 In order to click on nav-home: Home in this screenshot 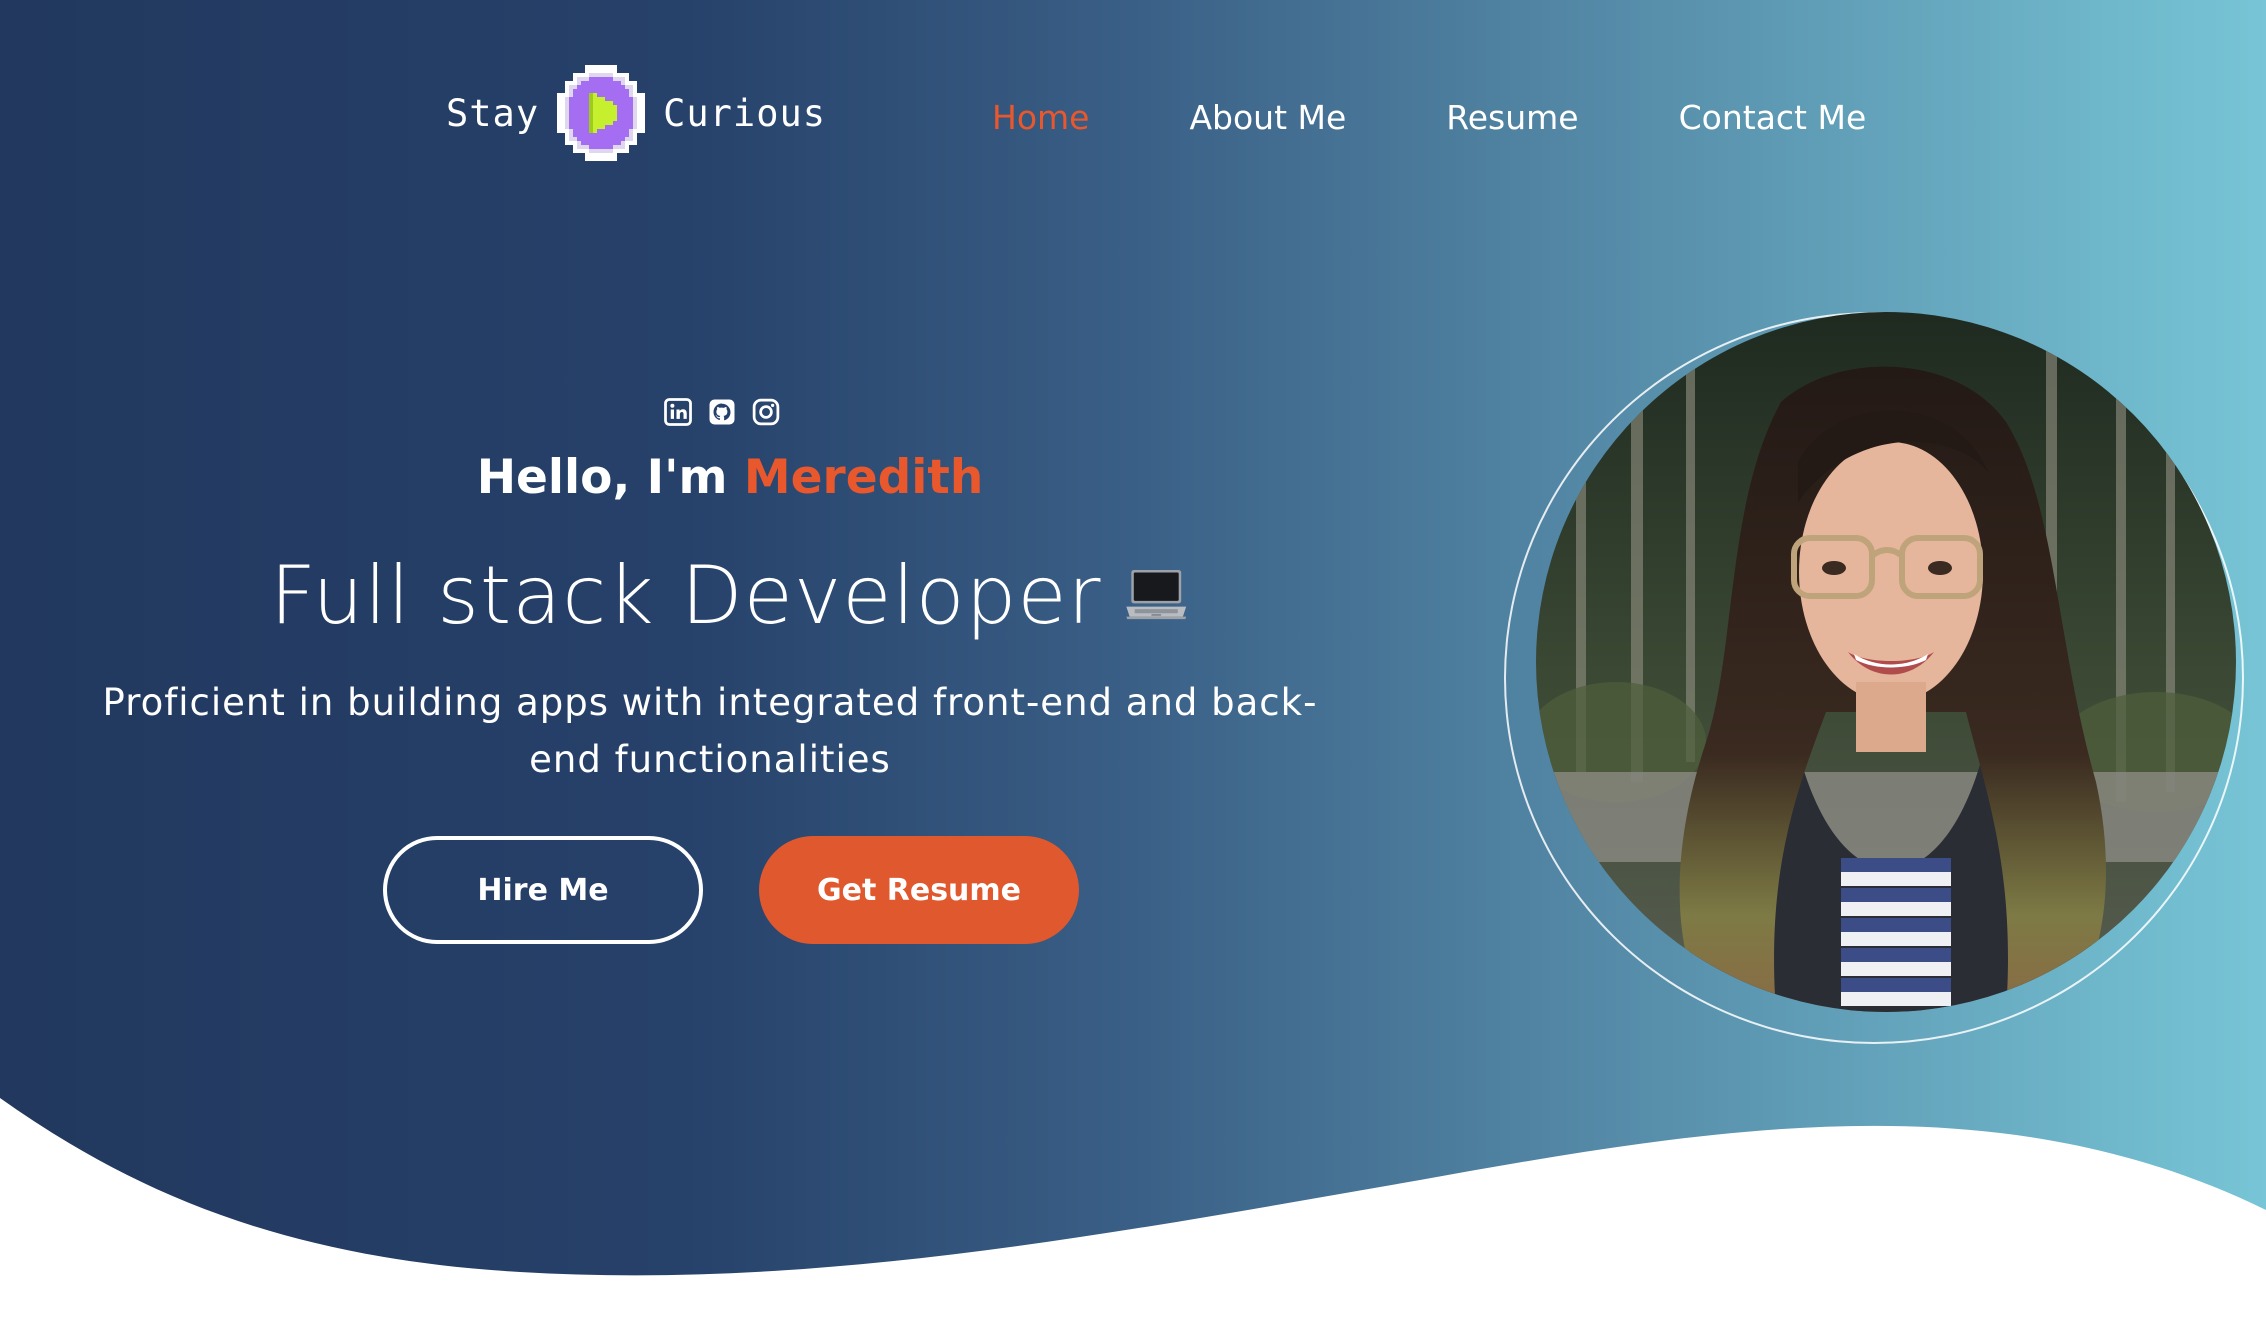, I will do `click(1040, 117)`.